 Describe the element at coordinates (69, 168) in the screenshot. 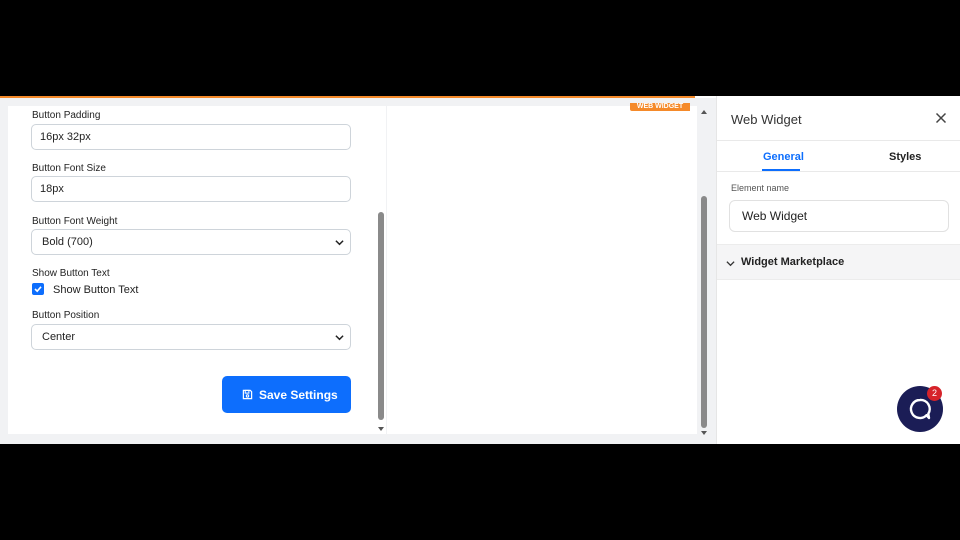

I see `button-font-size-label: Button Font Size` at that location.